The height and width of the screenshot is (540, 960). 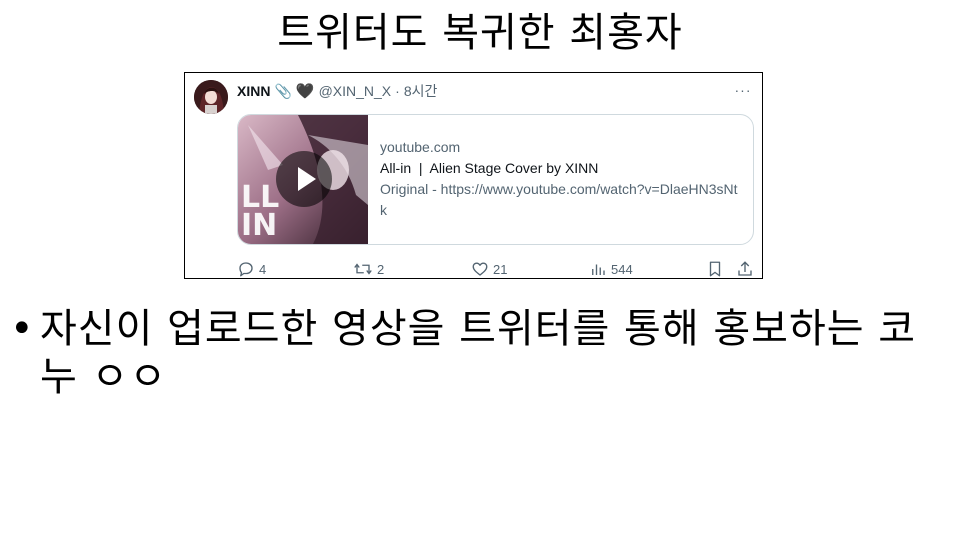 I want to click on paperclip-icon: 📎, so click(x=283, y=90).